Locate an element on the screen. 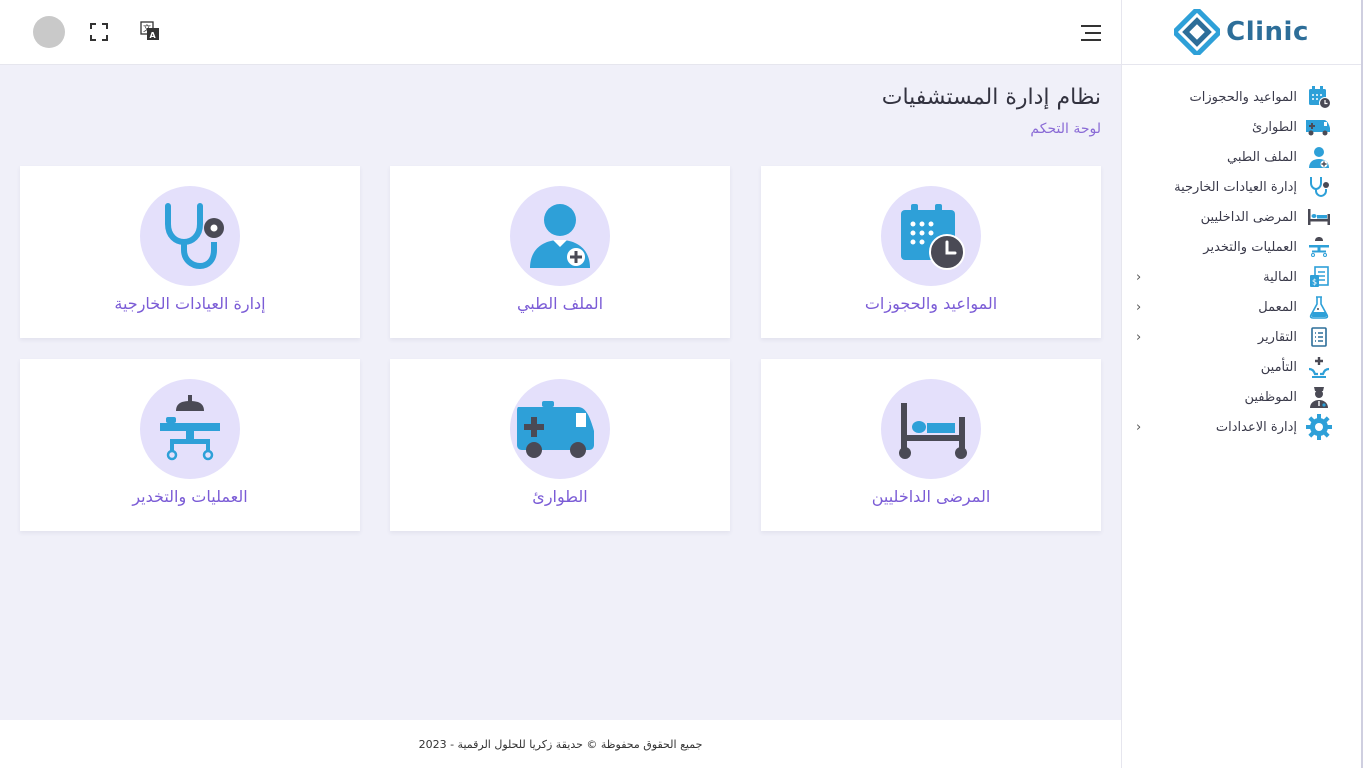  flask-icon is located at coordinates (1319, 307).